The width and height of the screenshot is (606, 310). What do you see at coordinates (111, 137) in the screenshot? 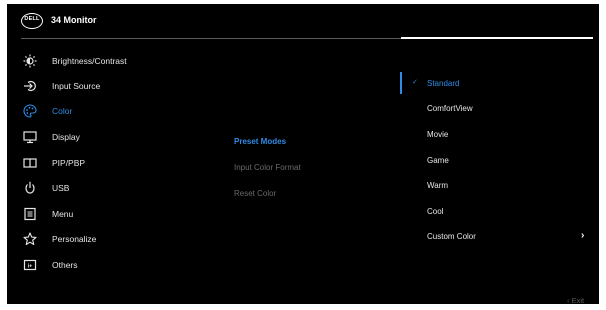
I see `menu-item-display: Display` at bounding box center [111, 137].